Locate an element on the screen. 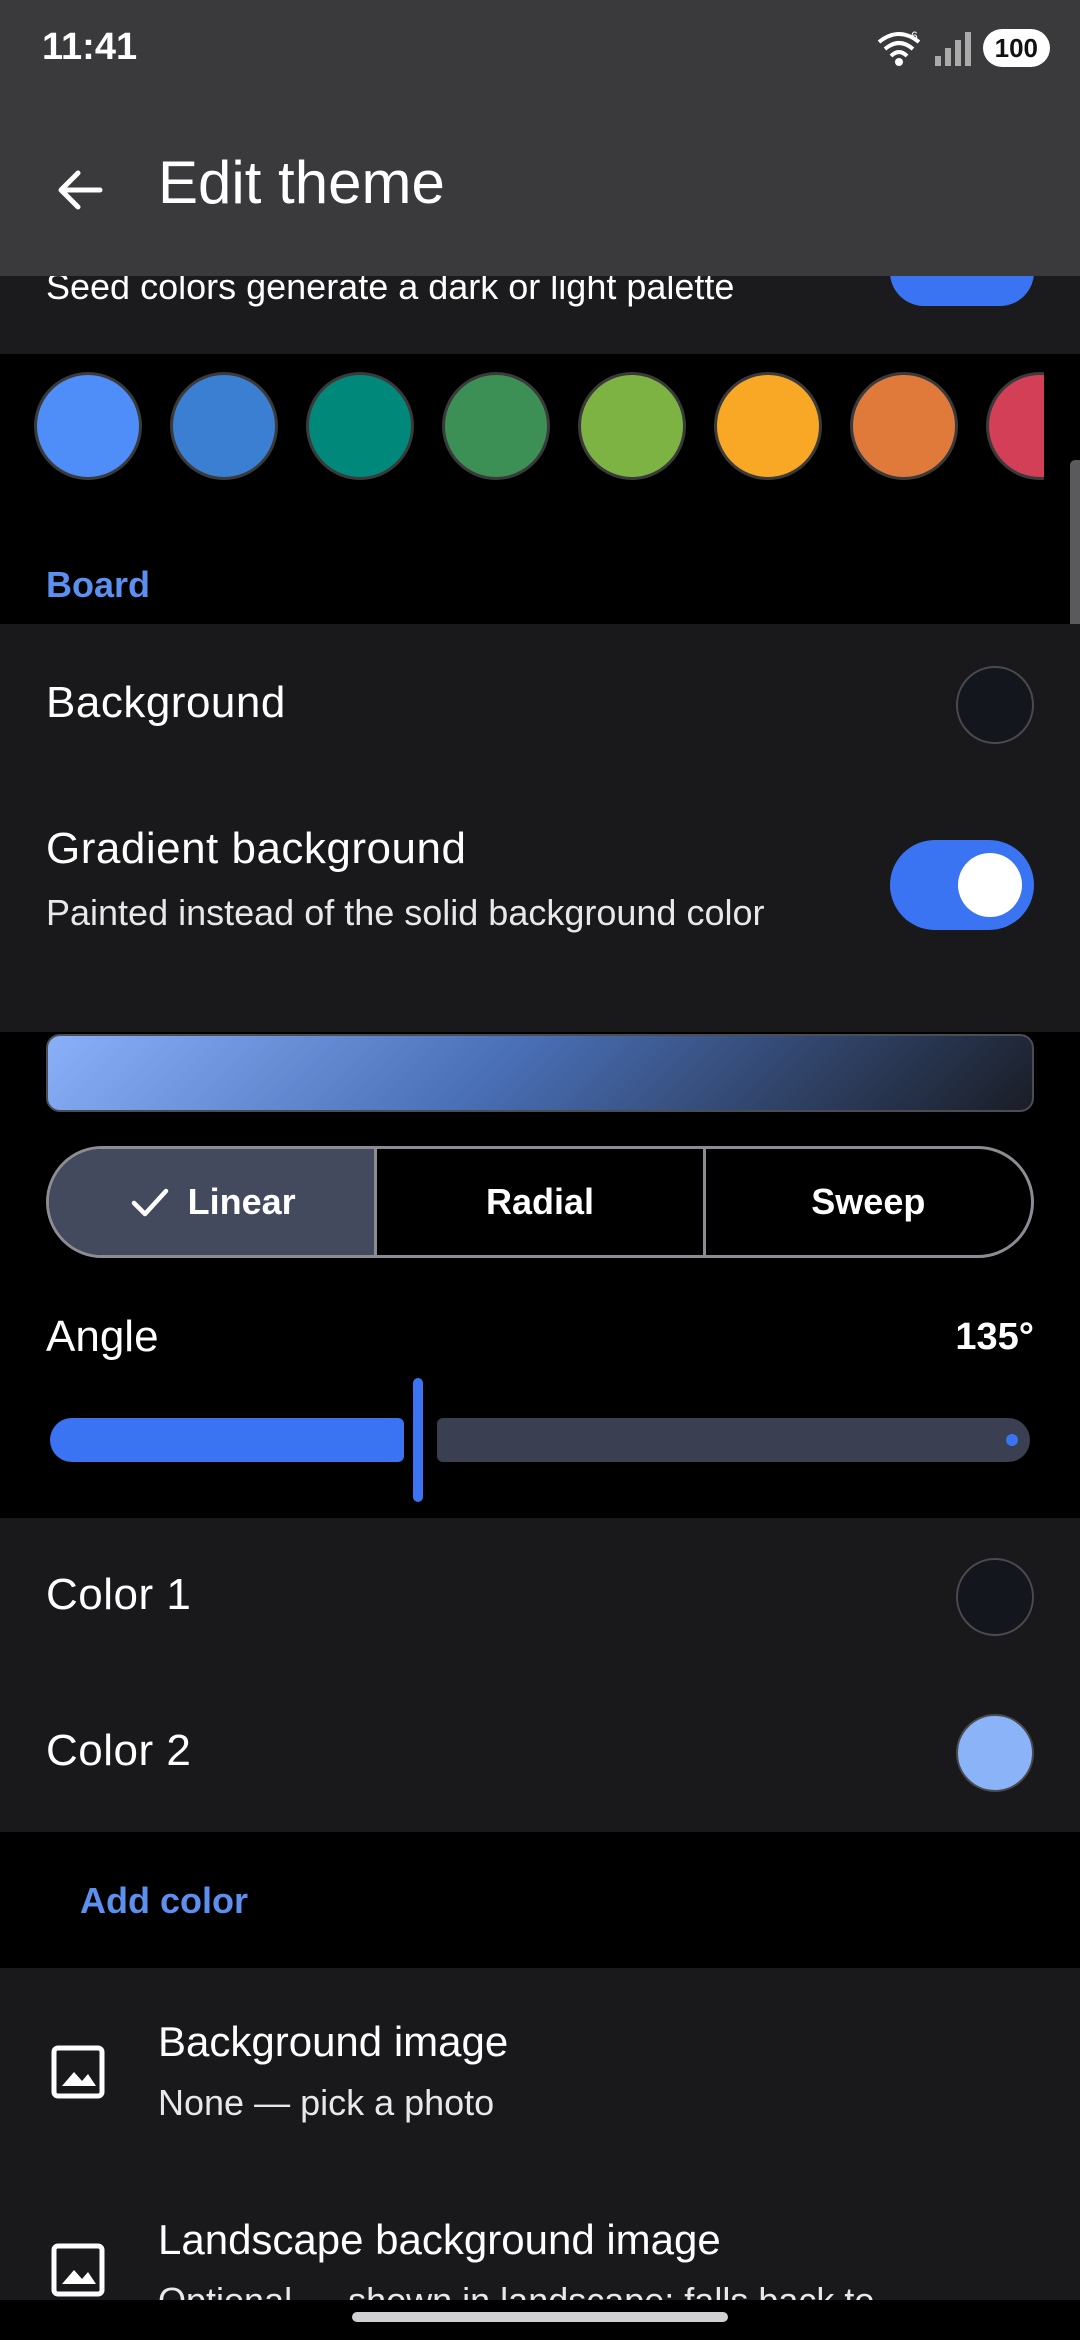 The width and height of the screenshot is (1080, 2340). add-color-button: Add color is located at coordinates (164, 1901).